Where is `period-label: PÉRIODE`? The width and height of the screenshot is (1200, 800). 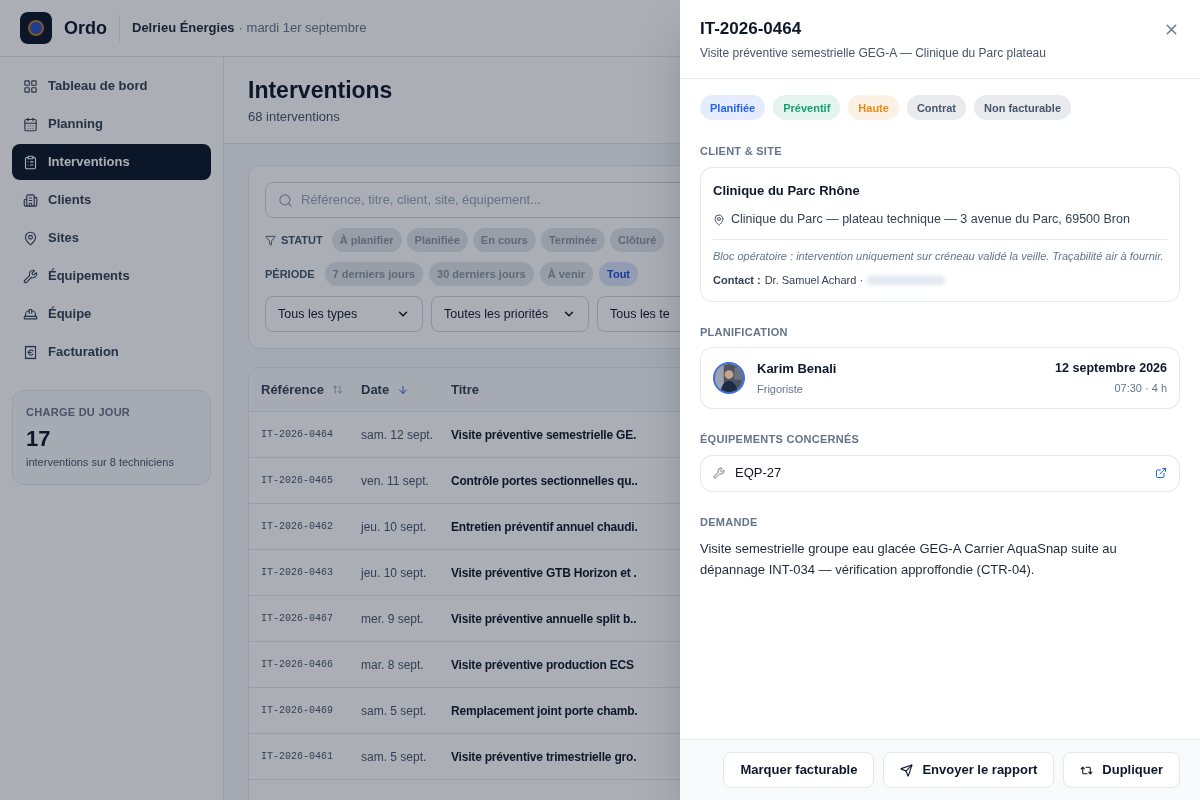
period-label: PÉRIODE is located at coordinates (290, 274).